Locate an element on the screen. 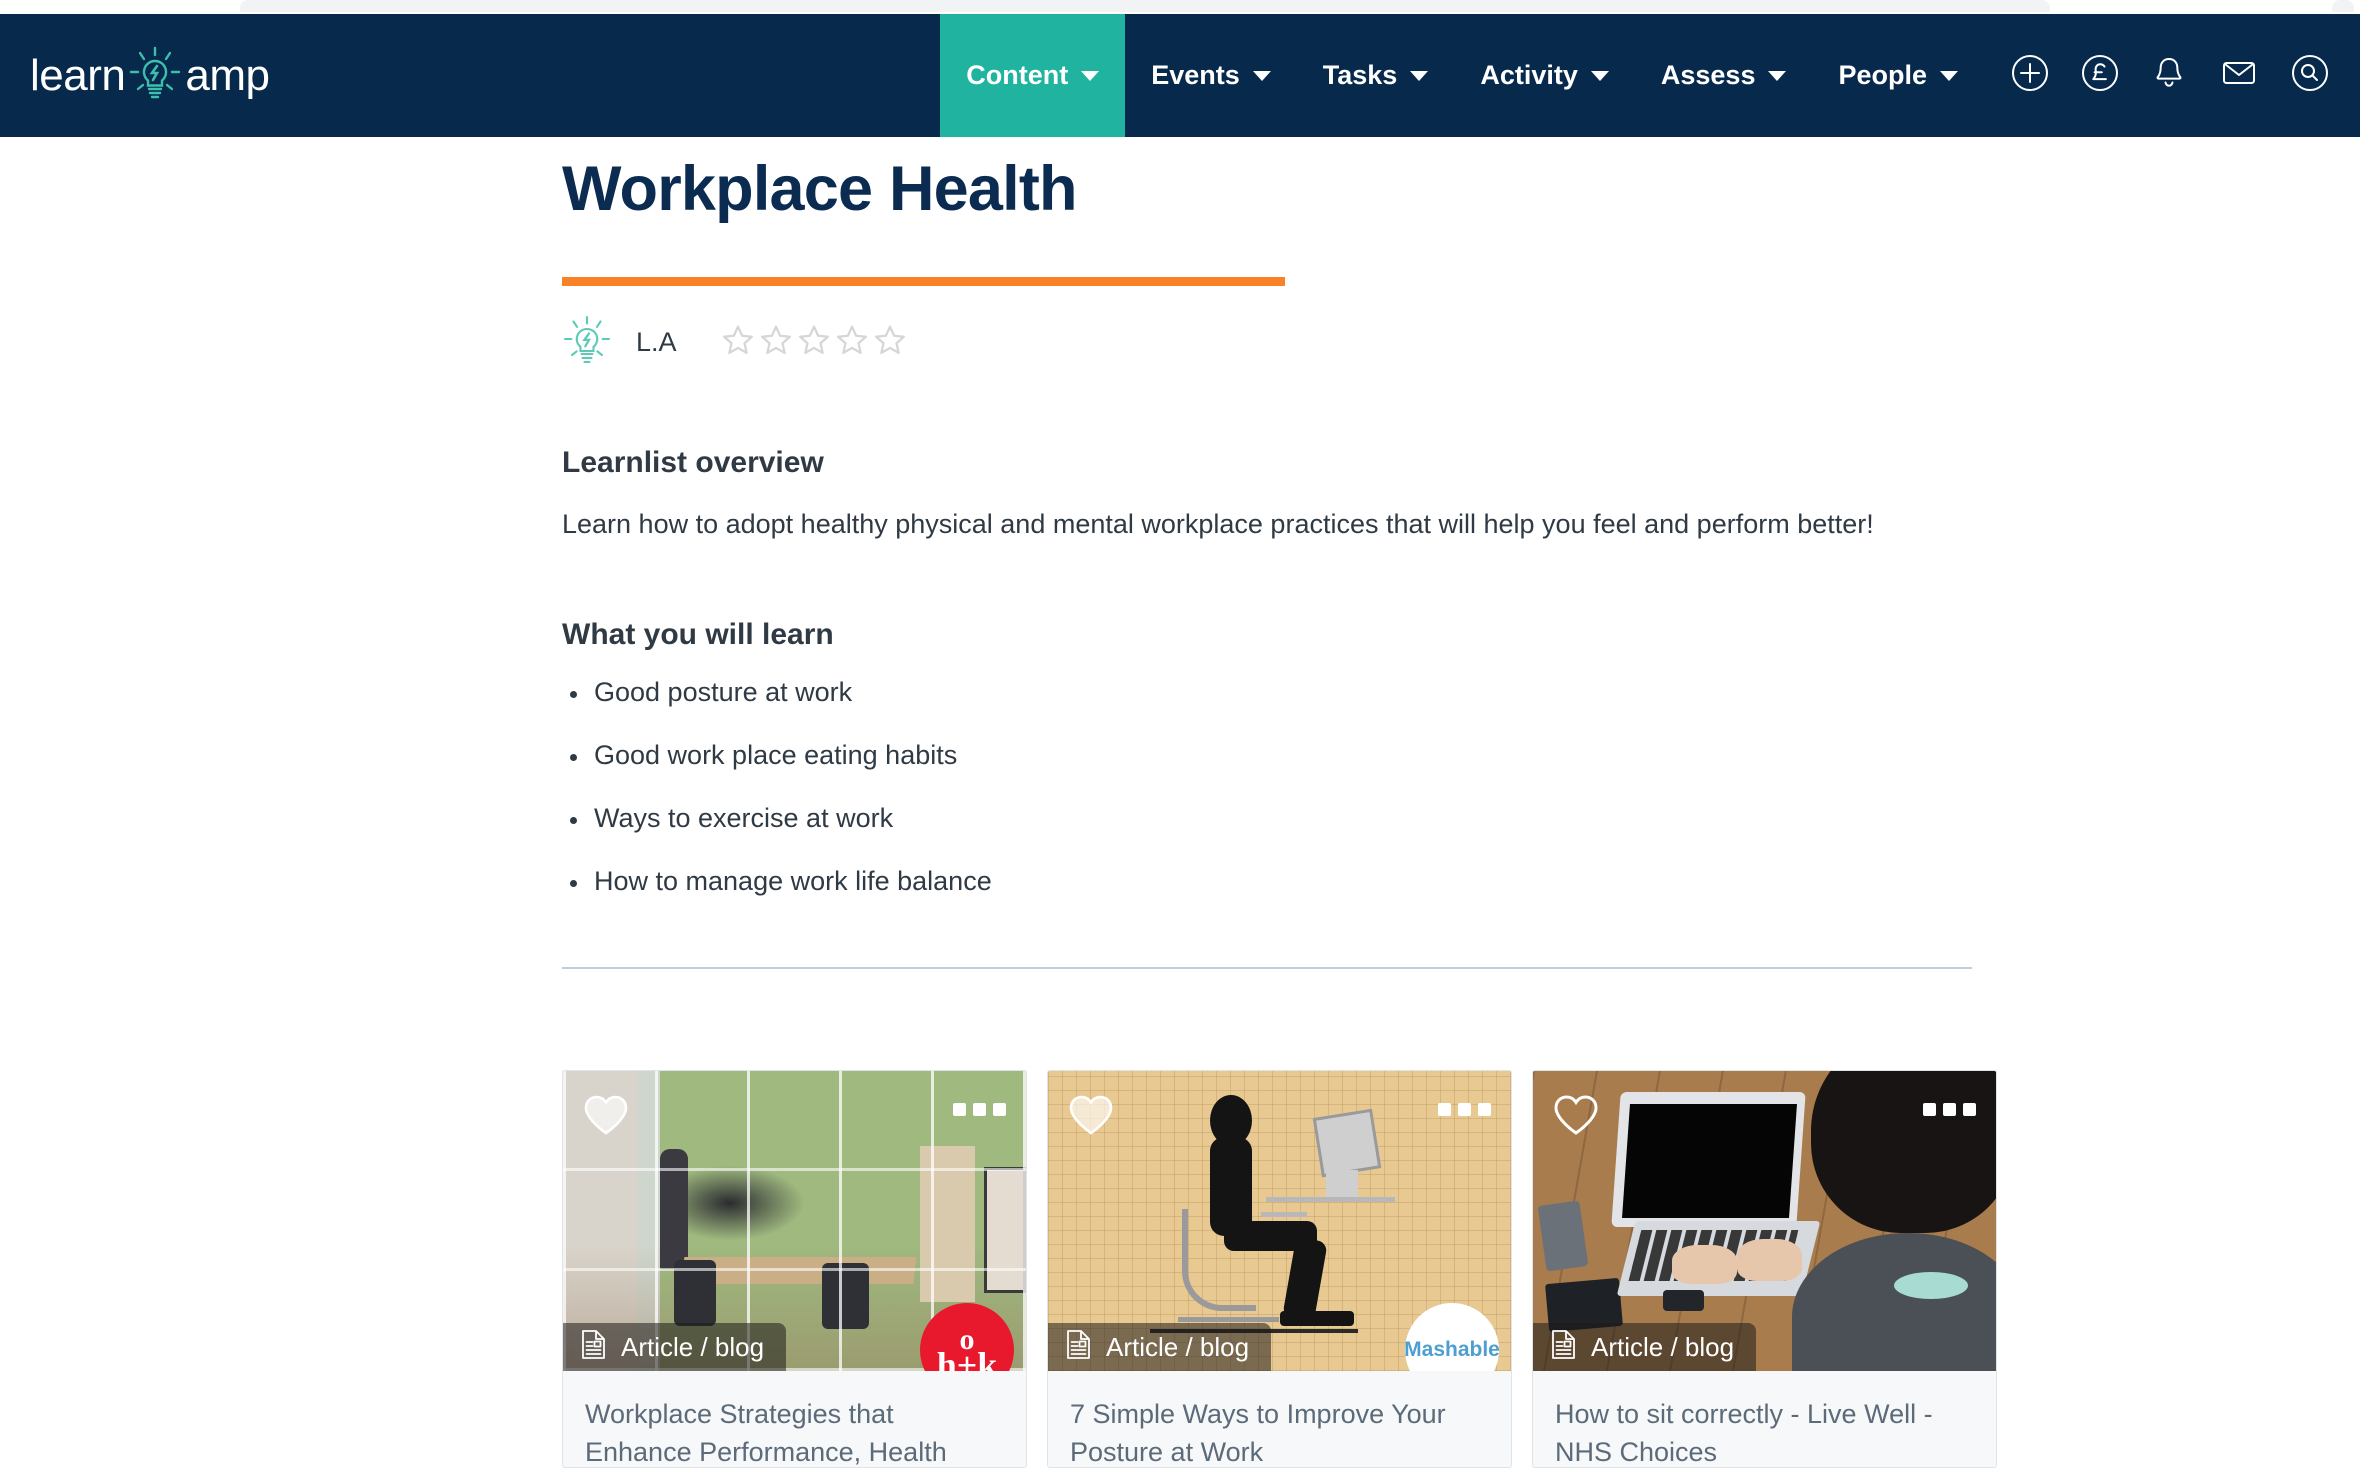 This screenshot has width=2360, height=1468. nav-item-events: Events is located at coordinates (1211, 75).